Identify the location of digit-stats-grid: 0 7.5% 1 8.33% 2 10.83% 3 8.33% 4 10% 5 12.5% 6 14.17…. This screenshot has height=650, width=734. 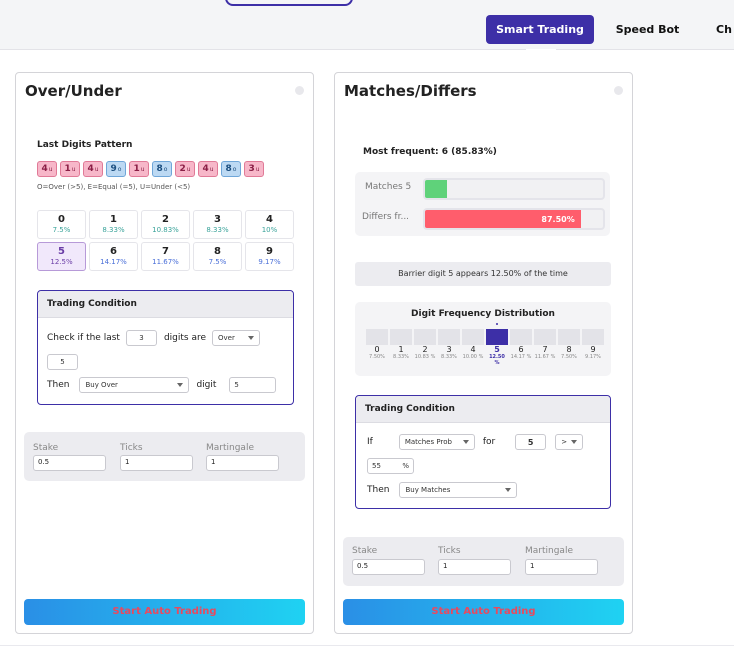
(165, 240).